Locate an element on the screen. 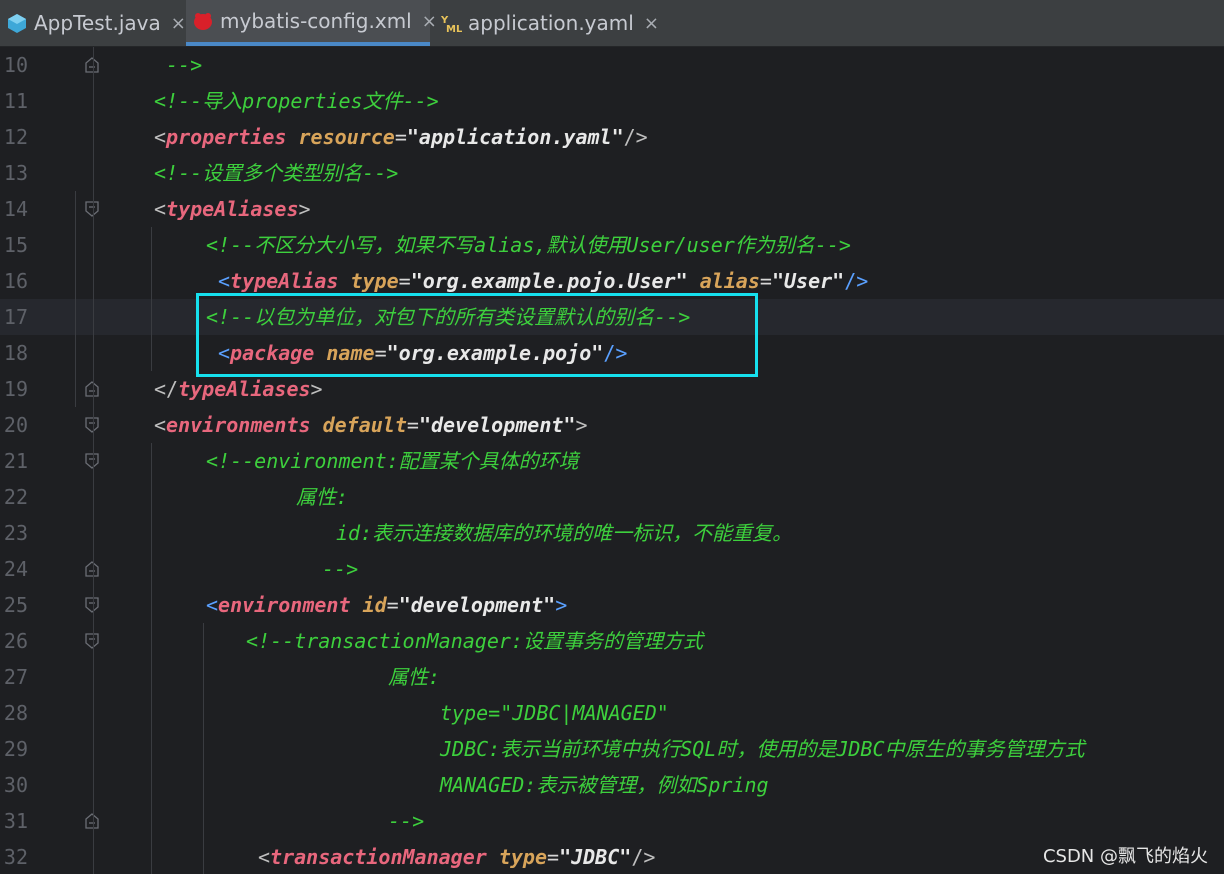  code-token: id is located at coordinates (374, 605).